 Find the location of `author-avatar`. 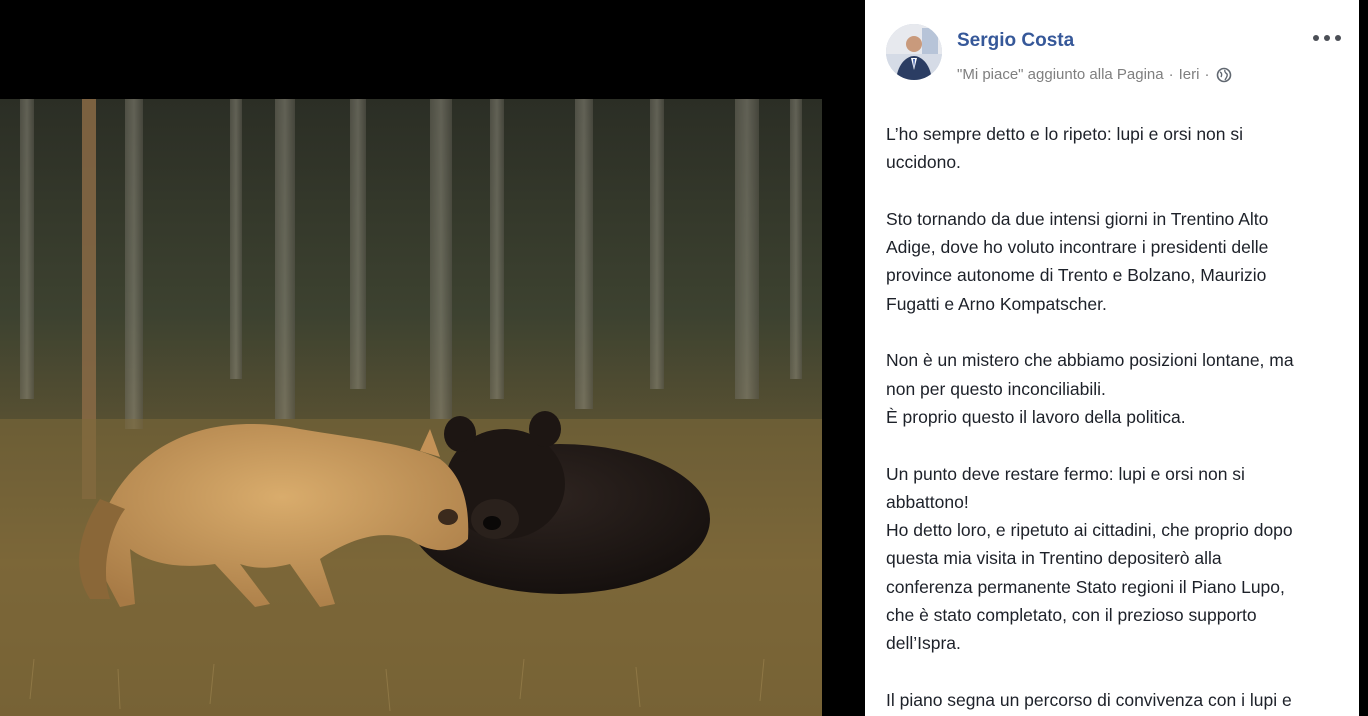

author-avatar is located at coordinates (914, 52).